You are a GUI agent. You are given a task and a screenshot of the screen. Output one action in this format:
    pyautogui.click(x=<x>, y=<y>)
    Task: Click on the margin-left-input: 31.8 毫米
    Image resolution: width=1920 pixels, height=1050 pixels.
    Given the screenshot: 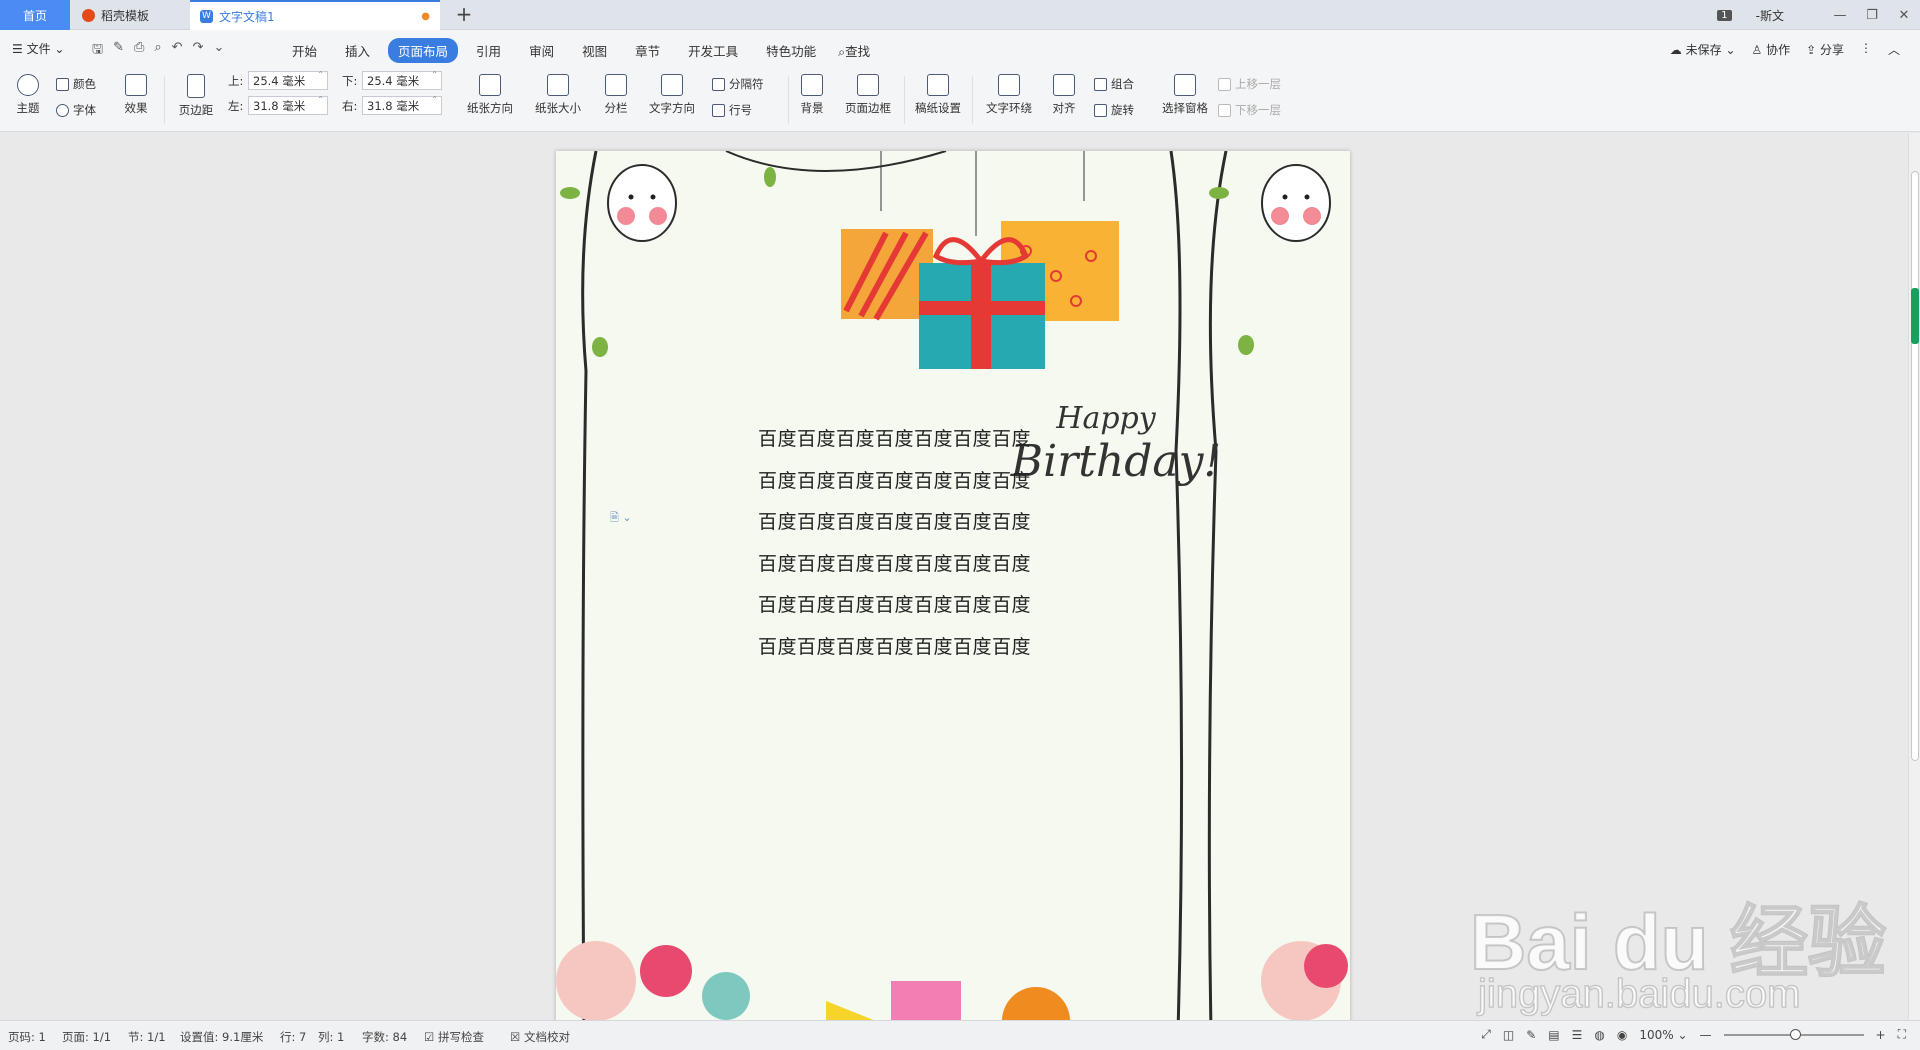 What is the action you would take?
    pyautogui.click(x=288, y=105)
    